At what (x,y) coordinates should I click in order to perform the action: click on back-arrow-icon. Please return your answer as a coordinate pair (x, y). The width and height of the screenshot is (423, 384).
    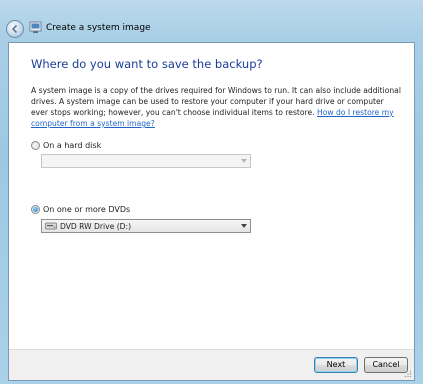
    Looking at the image, I should click on (14, 29).